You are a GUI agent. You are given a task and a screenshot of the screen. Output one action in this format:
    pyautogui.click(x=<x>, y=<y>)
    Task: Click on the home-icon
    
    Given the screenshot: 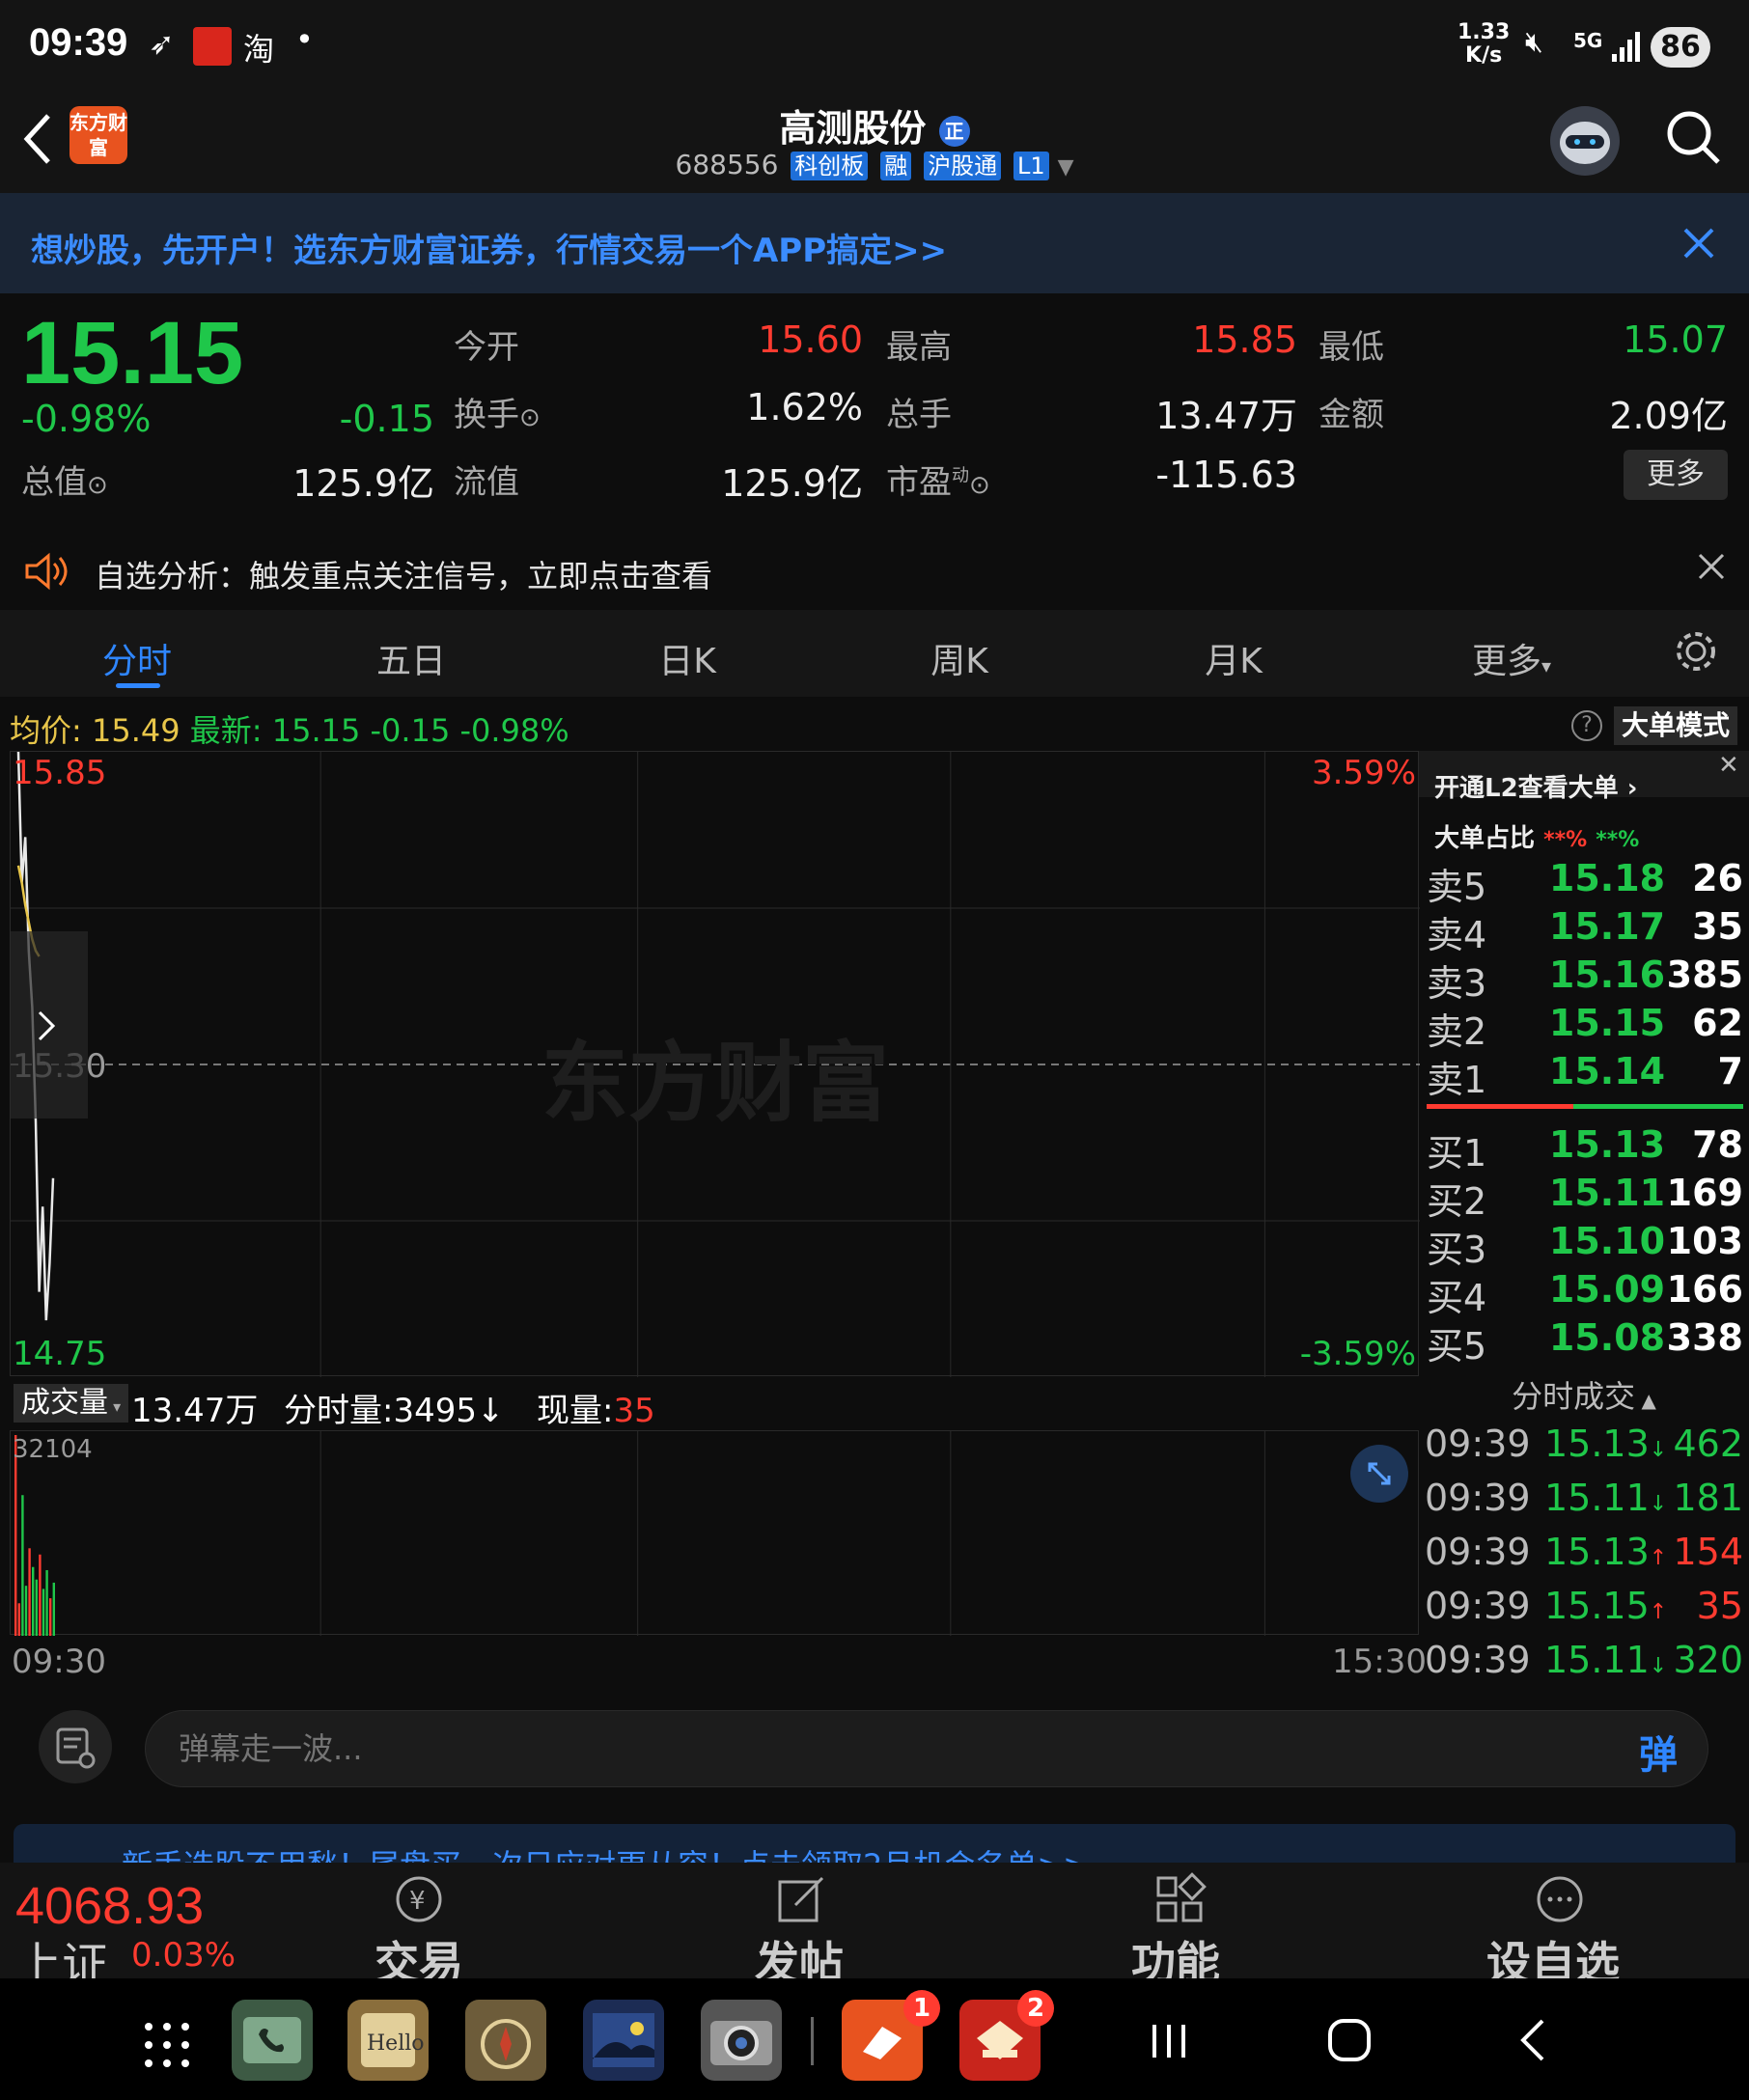 What is the action you would take?
    pyautogui.click(x=1349, y=2040)
    